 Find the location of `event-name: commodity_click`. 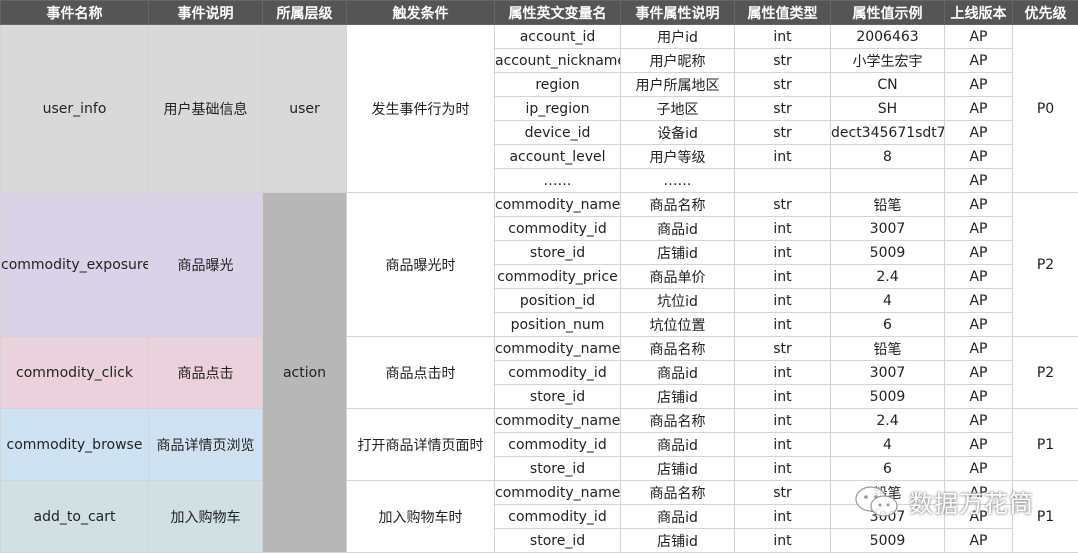

event-name: commodity_click is located at coordinates (75, 373).